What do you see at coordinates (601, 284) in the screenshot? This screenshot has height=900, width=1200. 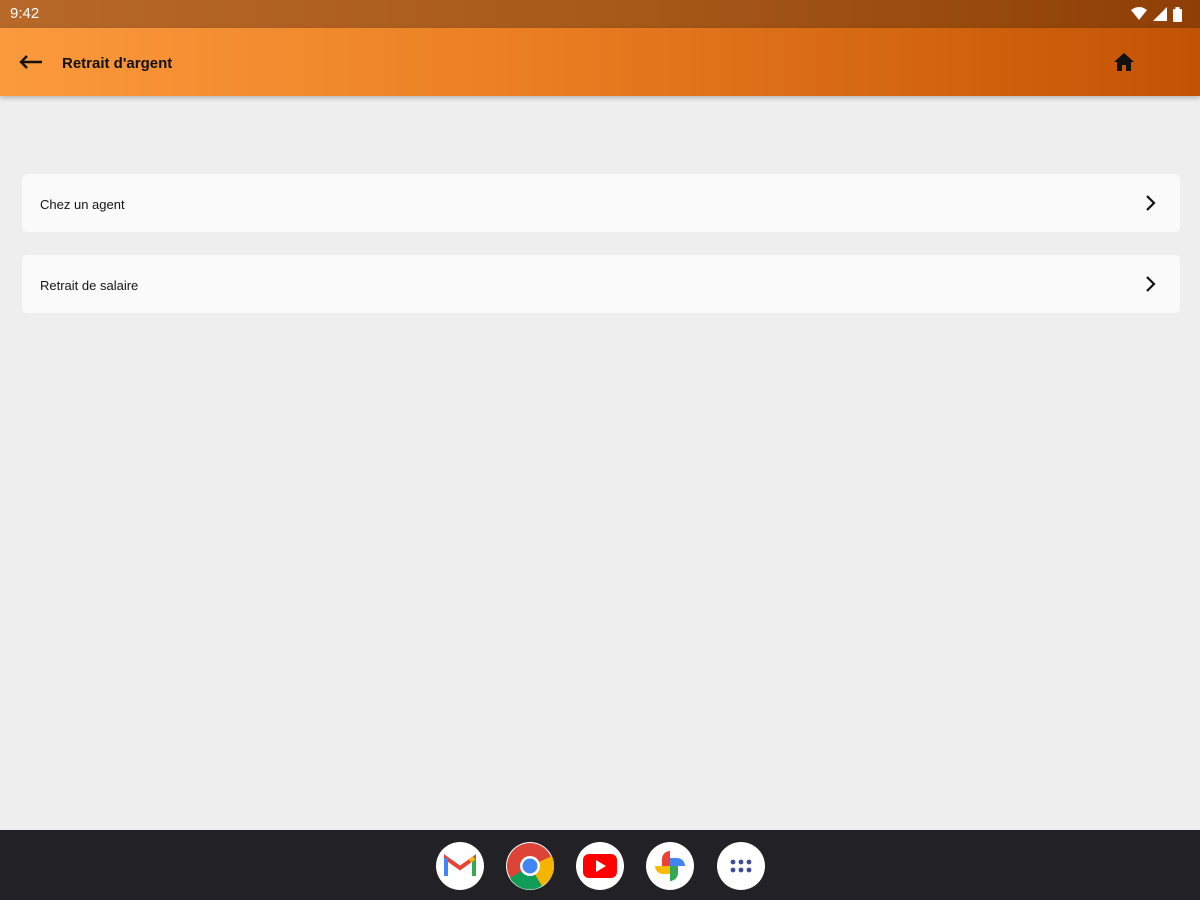 I see `menu-item-retrait-de-salaire: Retrait de salaire` at bounding box center [601, 284].